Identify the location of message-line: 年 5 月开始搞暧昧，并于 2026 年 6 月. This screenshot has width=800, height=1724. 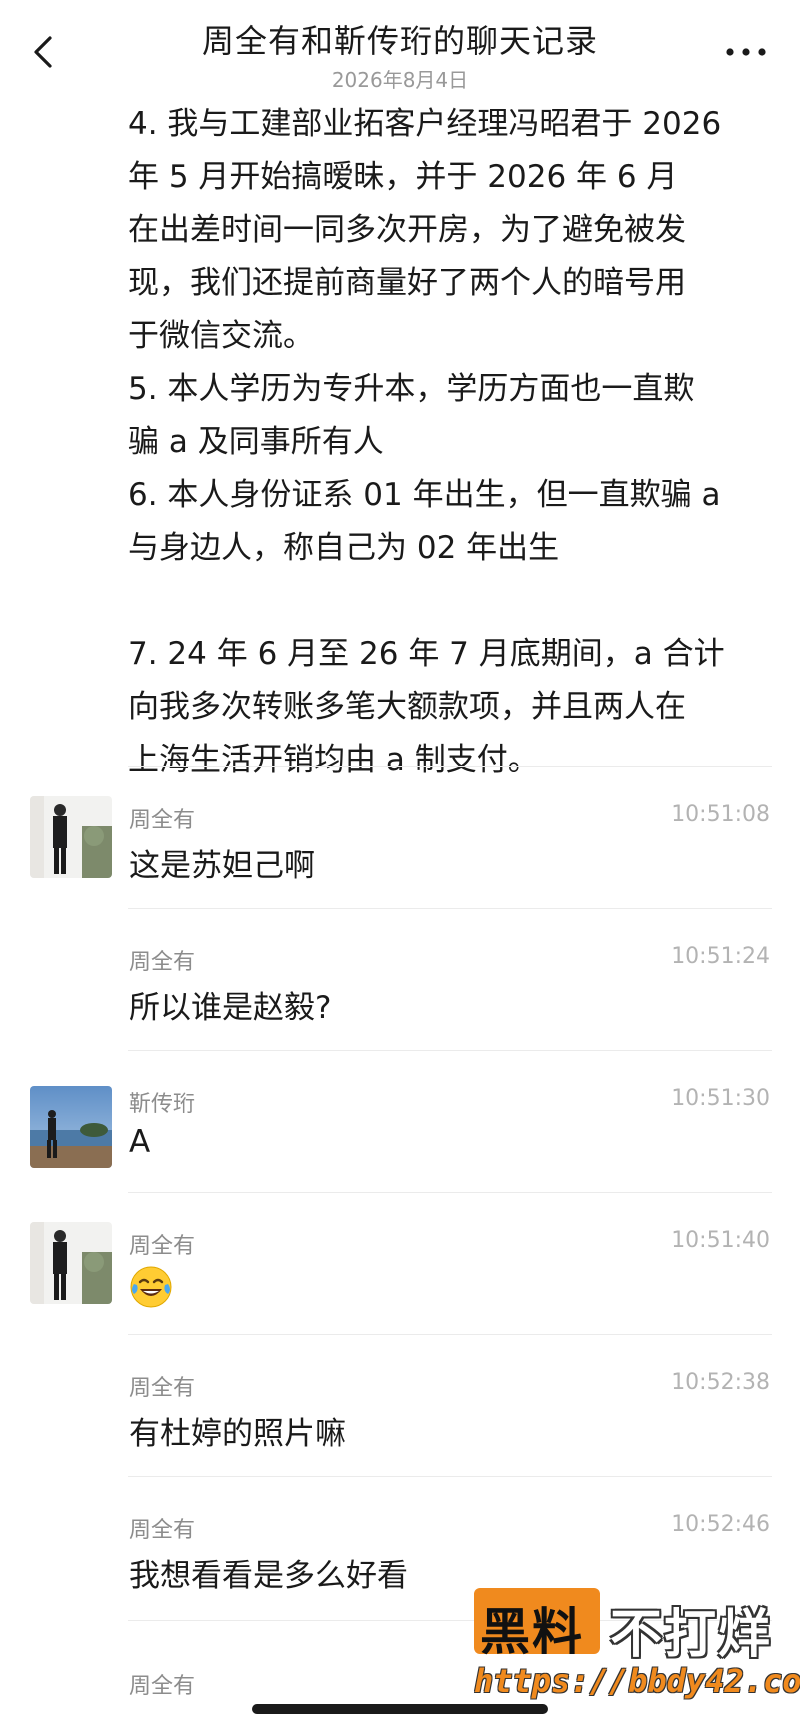
(403, 177).